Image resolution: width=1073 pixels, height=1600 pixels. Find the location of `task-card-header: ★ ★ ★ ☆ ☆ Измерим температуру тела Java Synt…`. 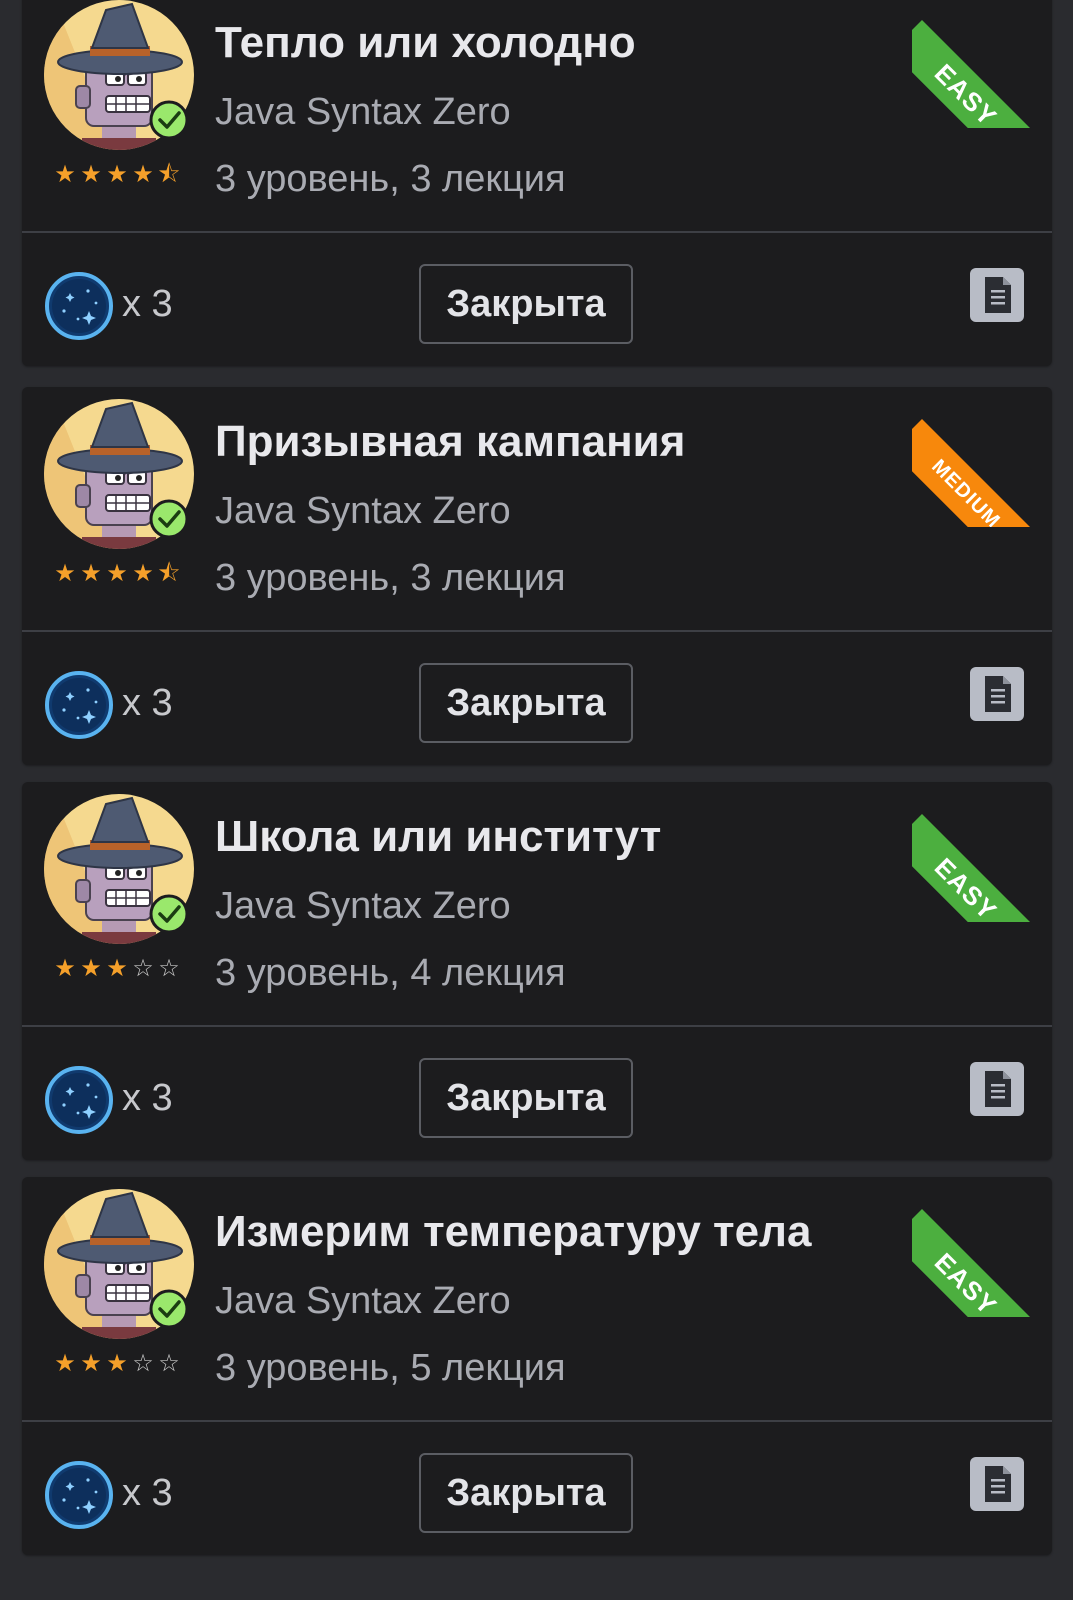

task-card-header: ★ ★ ★ ☆ ☆ Измерим температуру тела Java Synt… is located at coordinates (537, 1298).